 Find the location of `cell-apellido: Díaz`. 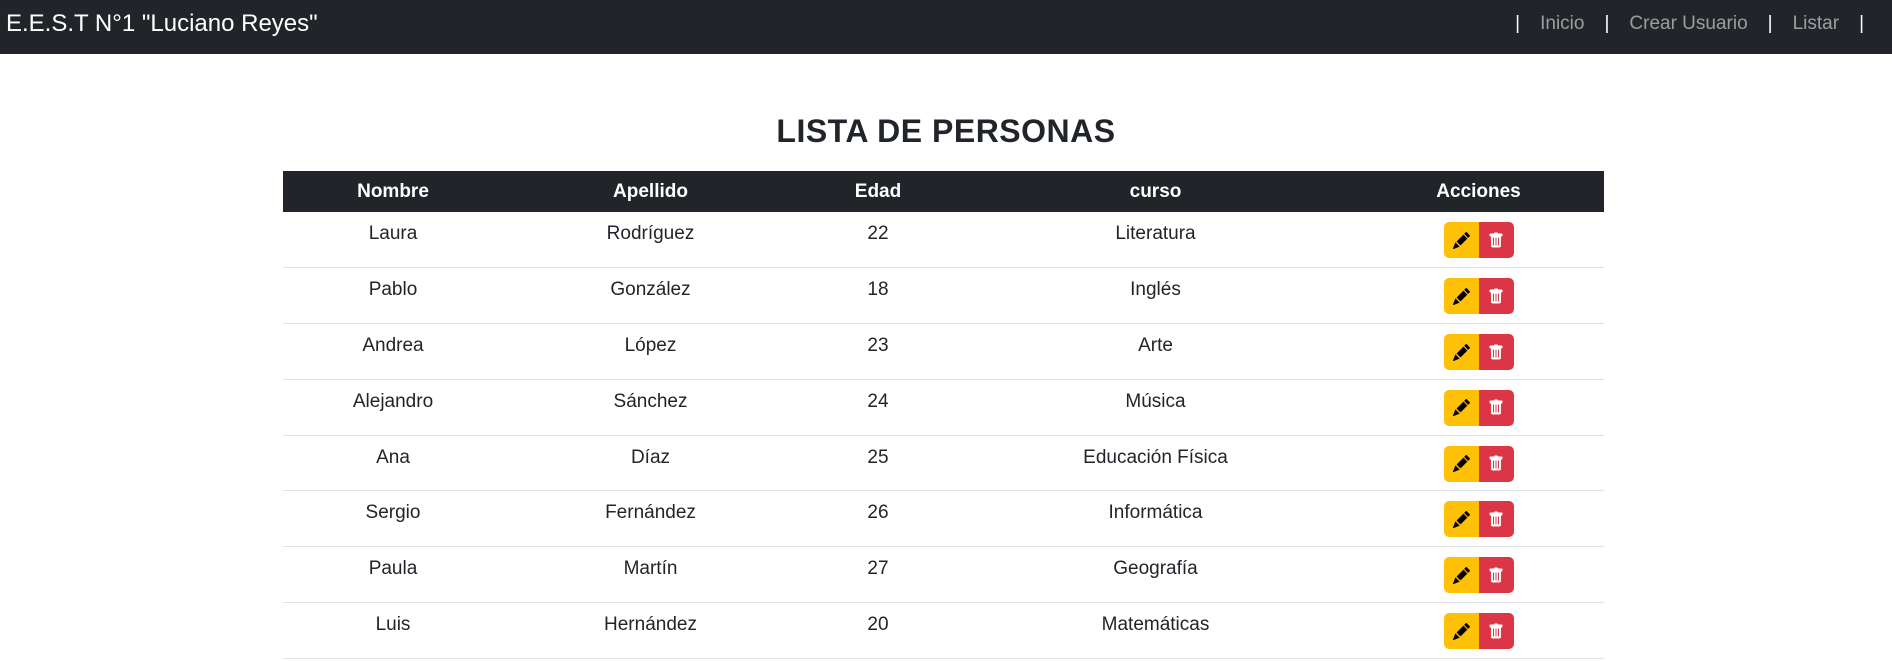

cell-apellido: Díaz is located at coordinates (650, 457).